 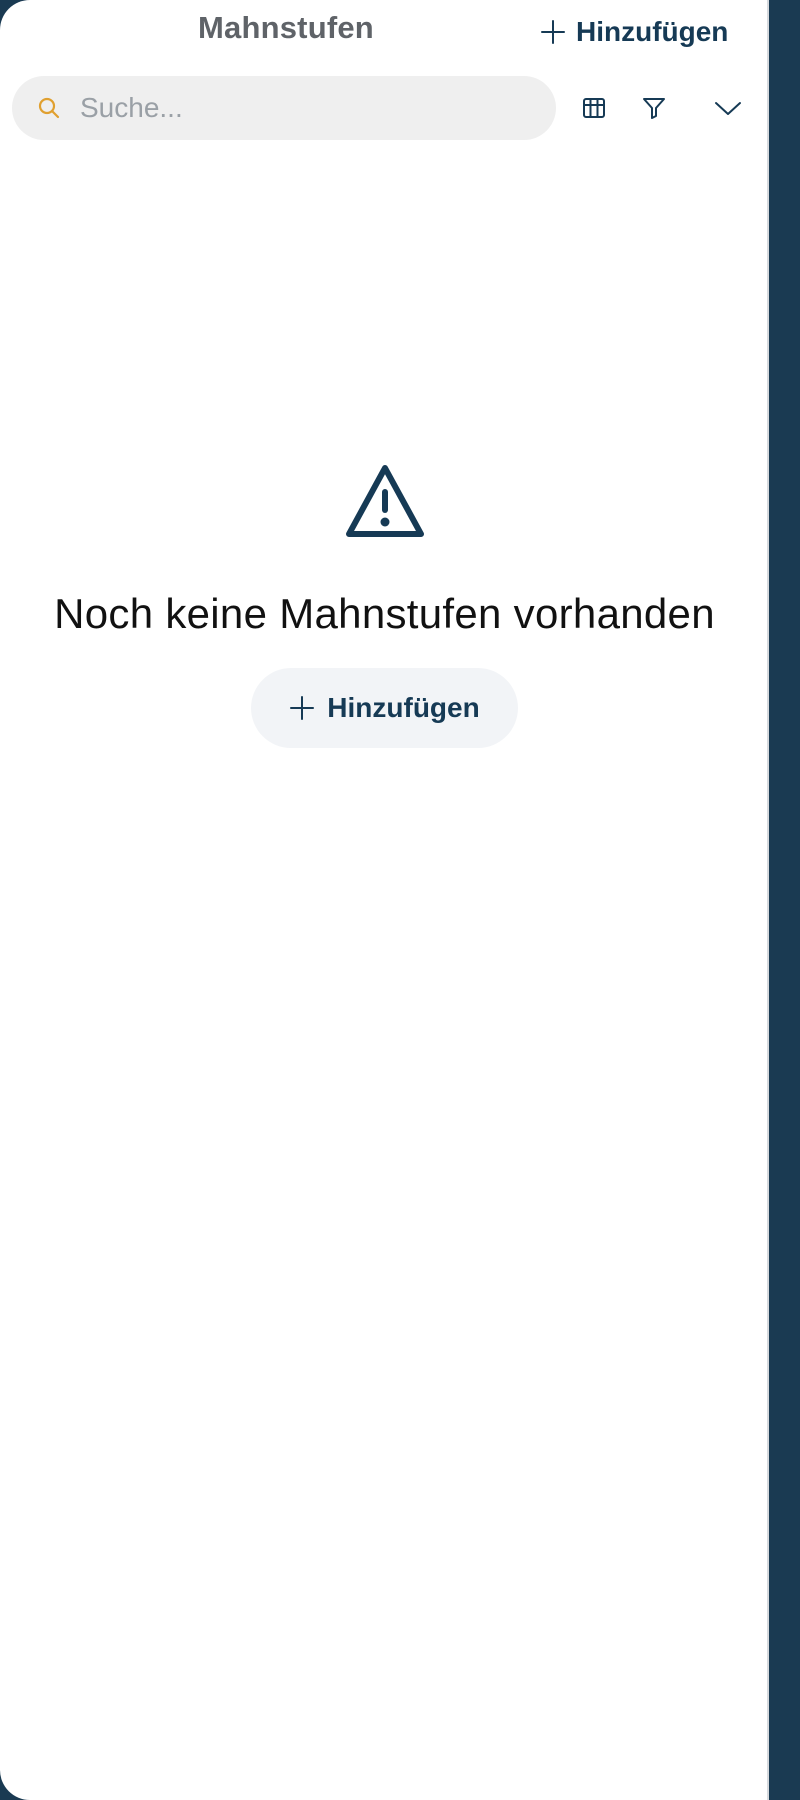 I want to click on warning-icon, so click(x=384, y=501).